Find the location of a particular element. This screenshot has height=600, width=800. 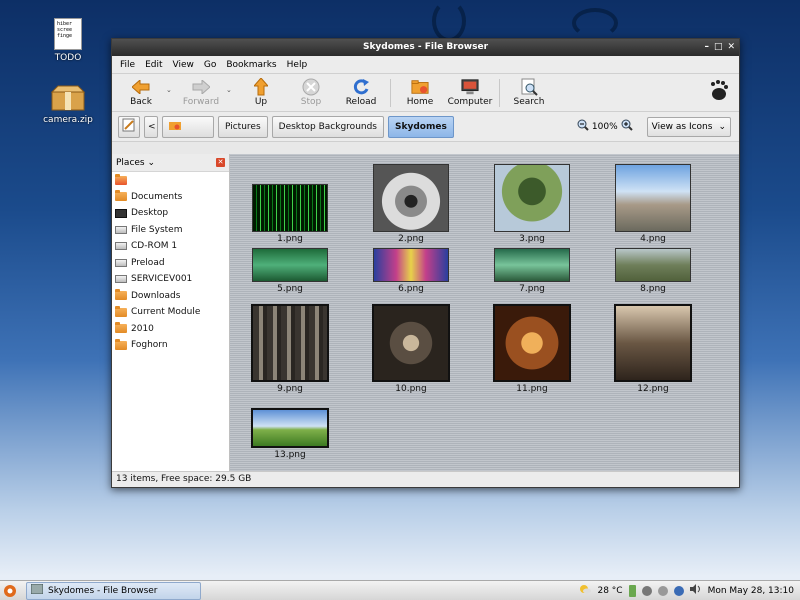

desktop-icon is located at coordinates (121, 213).